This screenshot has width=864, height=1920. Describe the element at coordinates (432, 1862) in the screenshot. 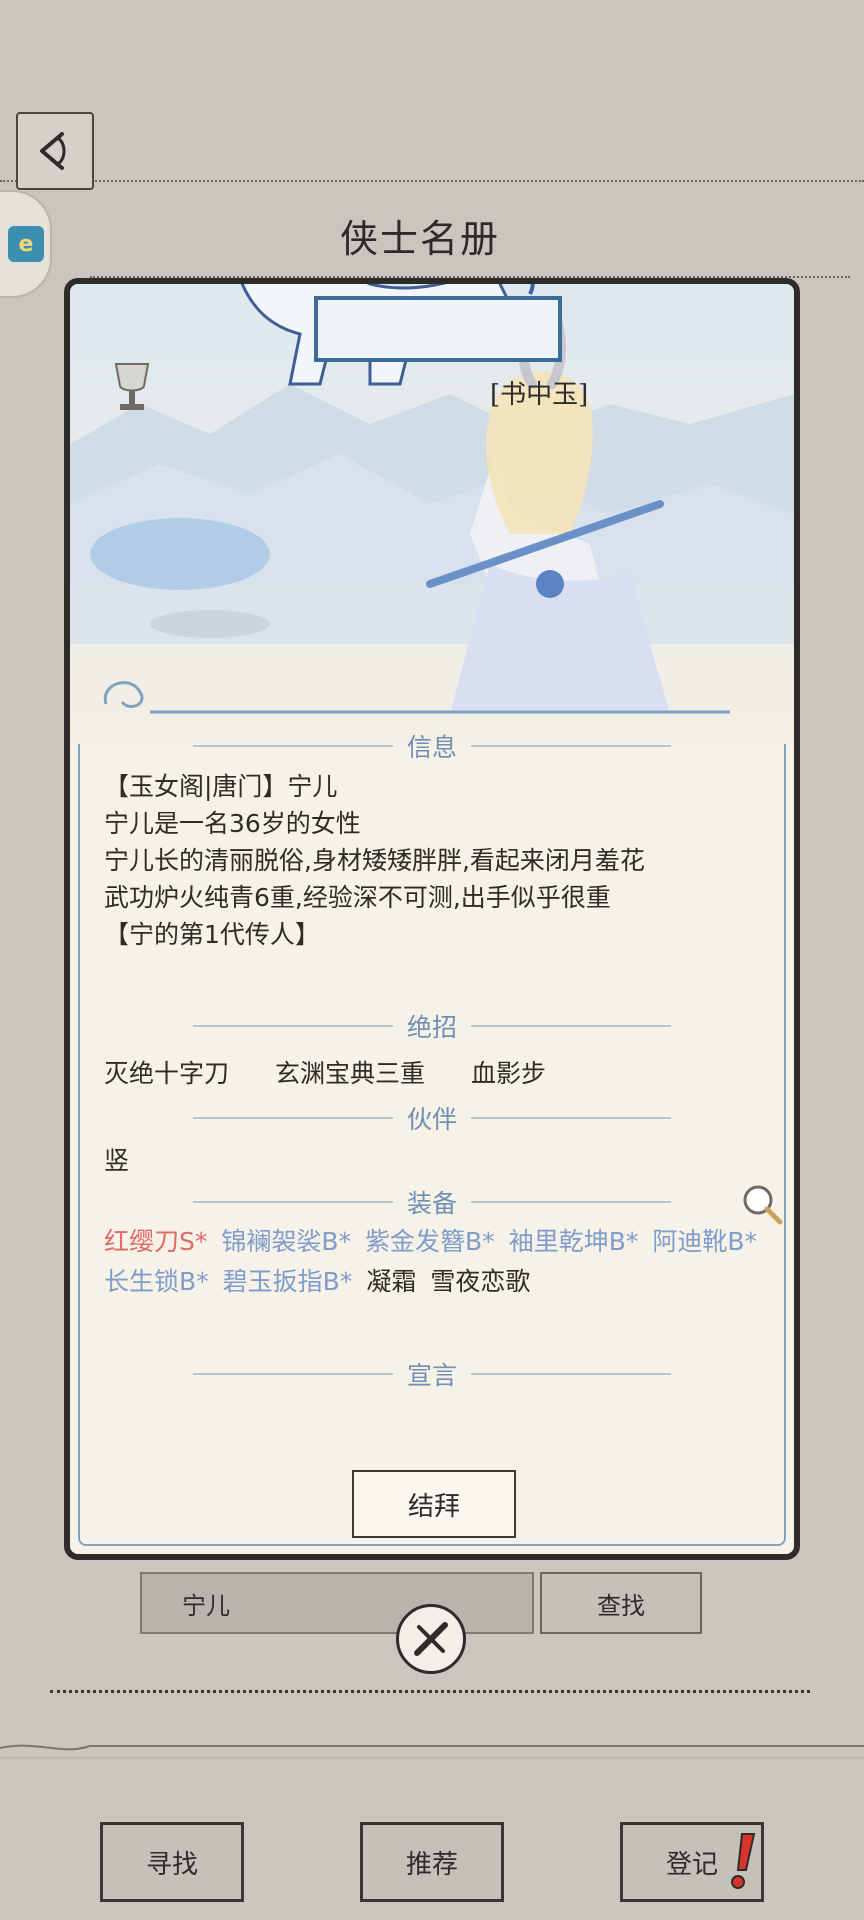

I see `recommend-button: 推荐` at that location.